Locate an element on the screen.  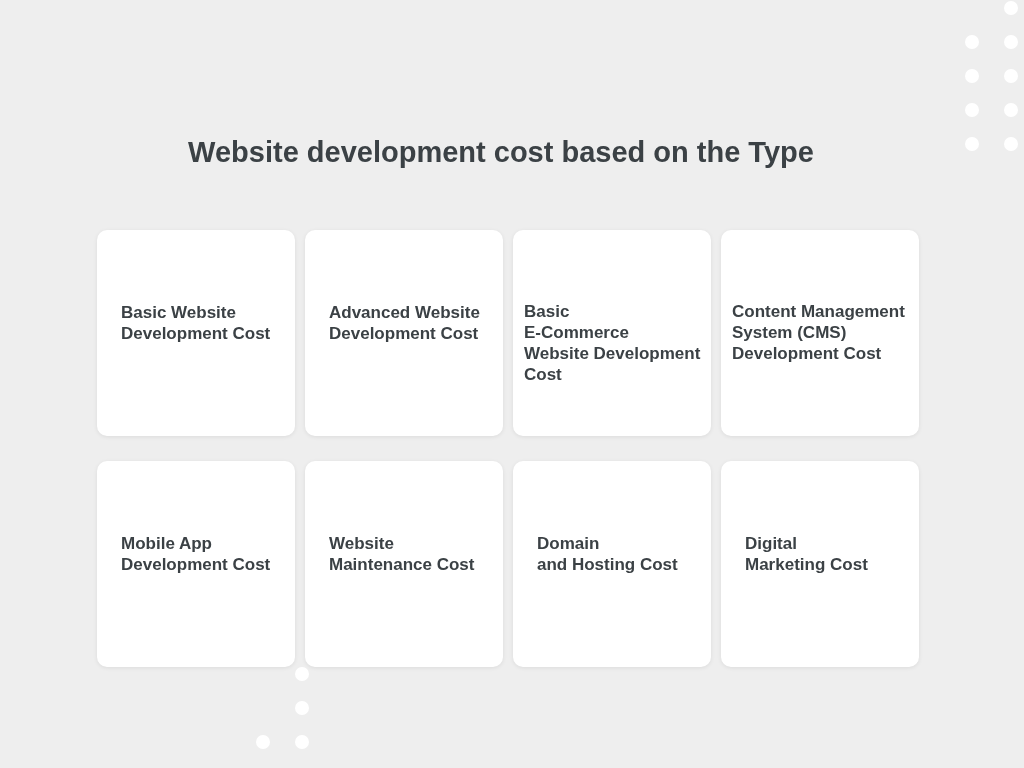
card-label: Basic E-Commerce Website Development Cost is located at coordinates (612, 343).